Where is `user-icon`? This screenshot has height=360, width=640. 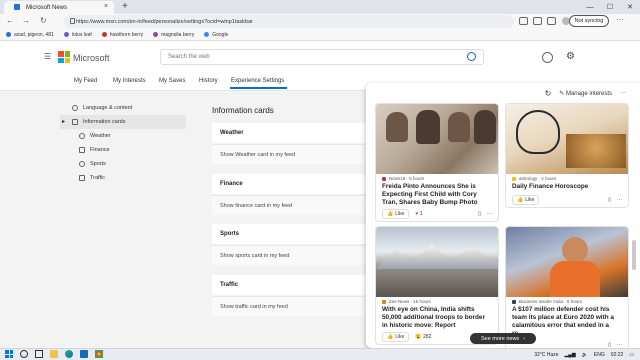 user-icon is located at coordinates (547, 57).